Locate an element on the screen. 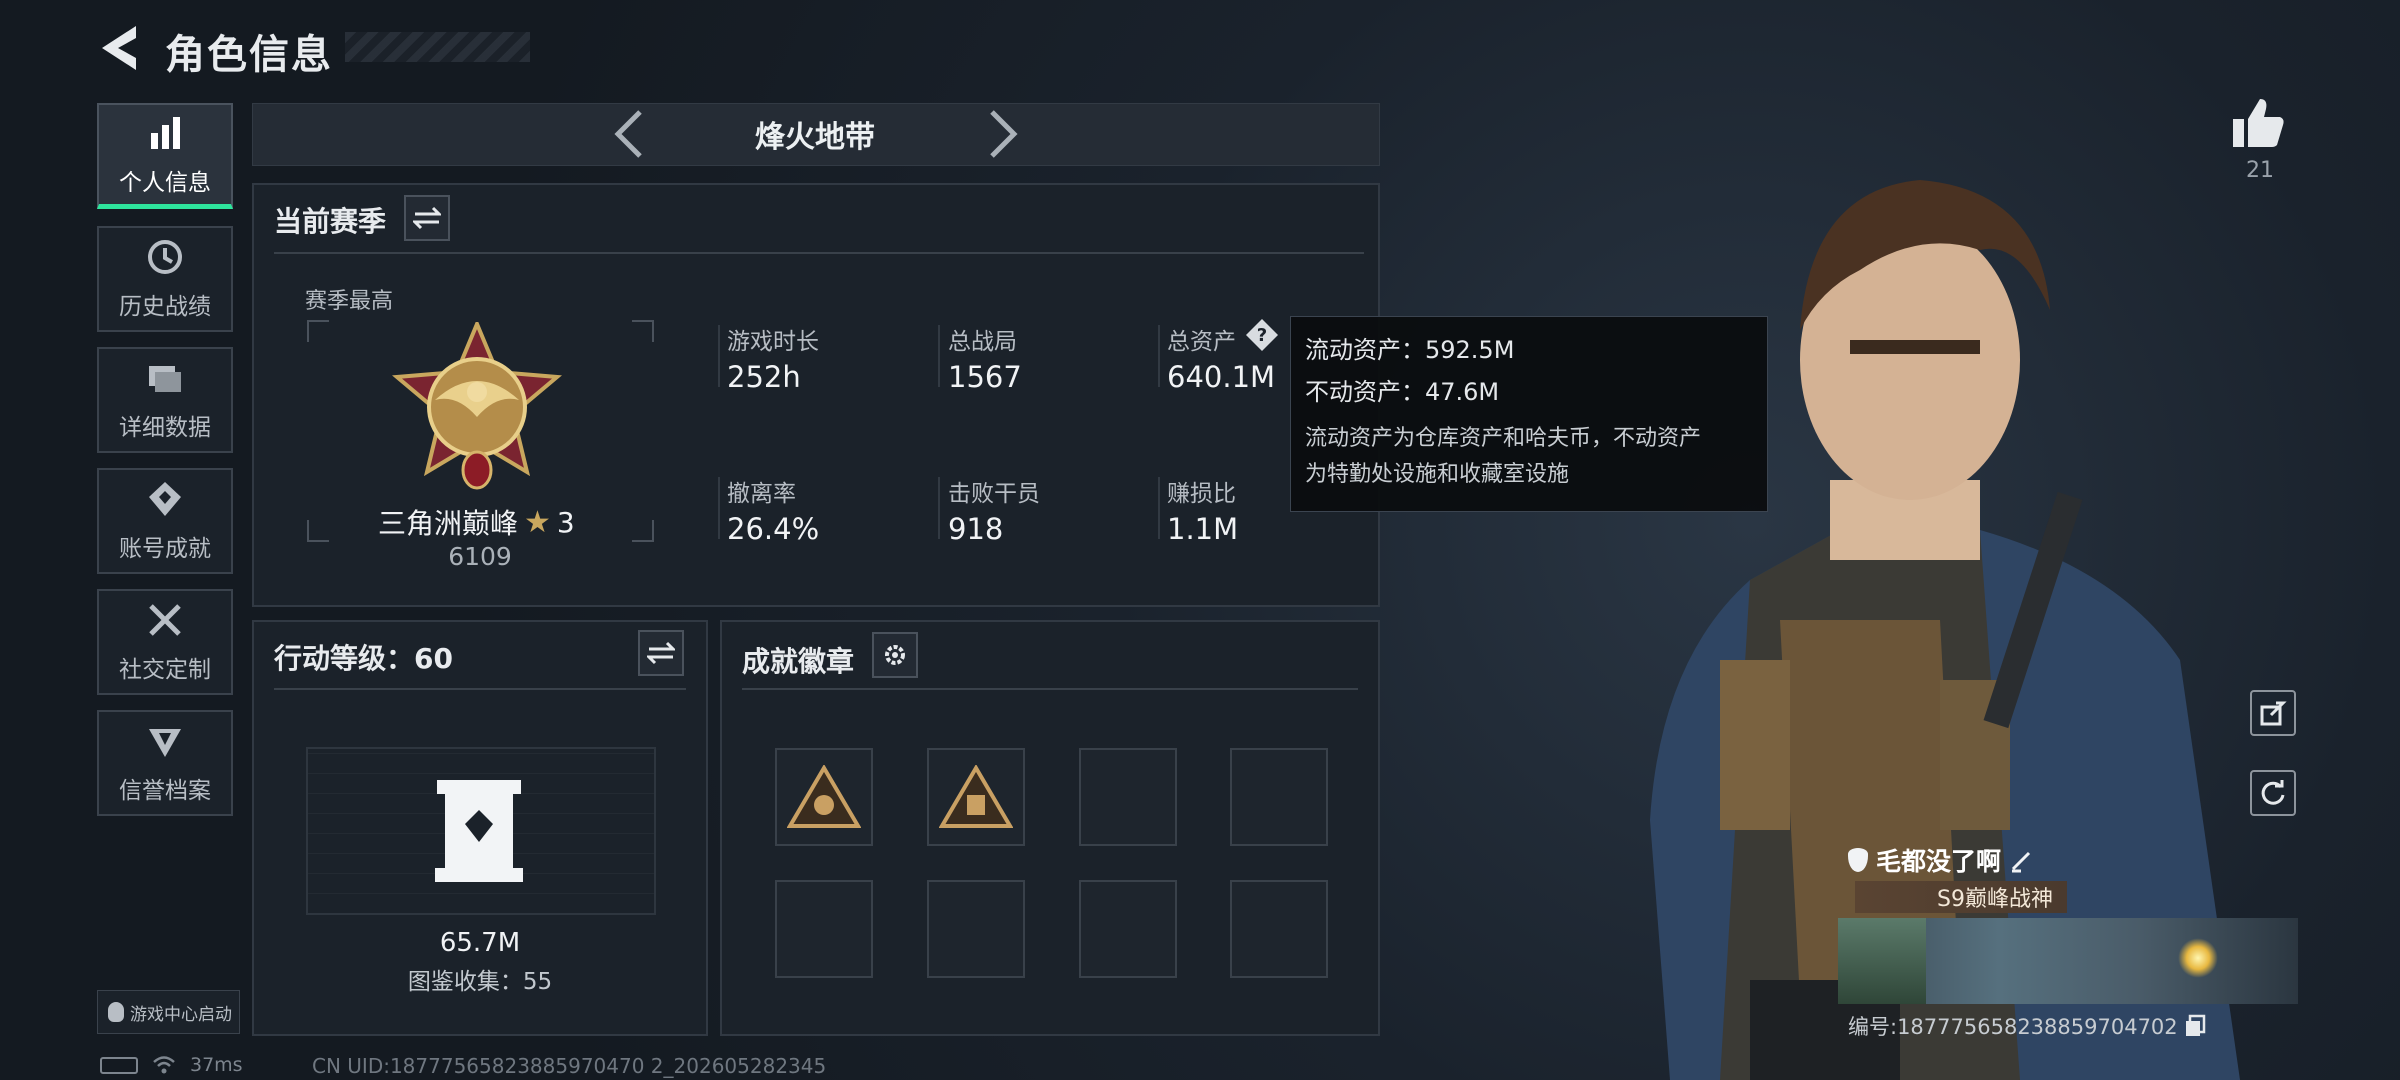 Image resolution: width=2400 pixels, height=1080 pixels. refresh-button is located at coordinates (2273, 793).